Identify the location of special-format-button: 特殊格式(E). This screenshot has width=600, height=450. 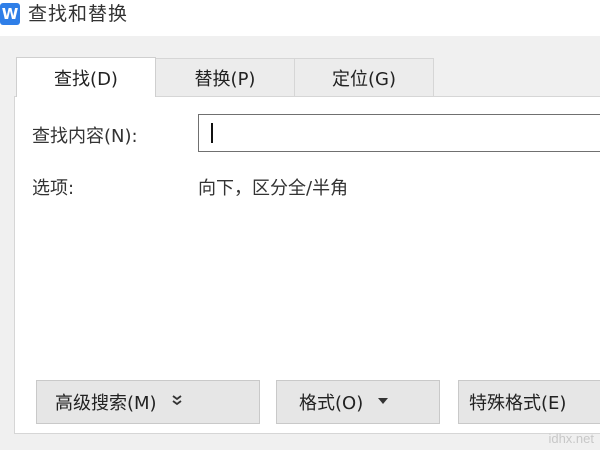
(529, 402).